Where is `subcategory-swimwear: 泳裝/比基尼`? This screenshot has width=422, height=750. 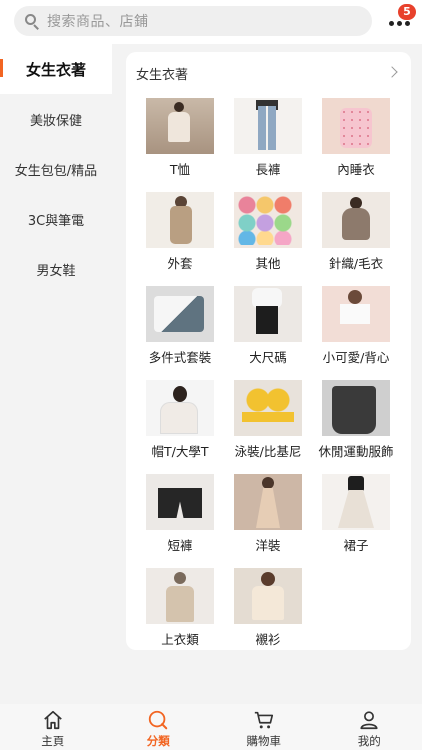 subcategory-swimwear: 泳裝/比基尼 is located at coordinates (268, 427).